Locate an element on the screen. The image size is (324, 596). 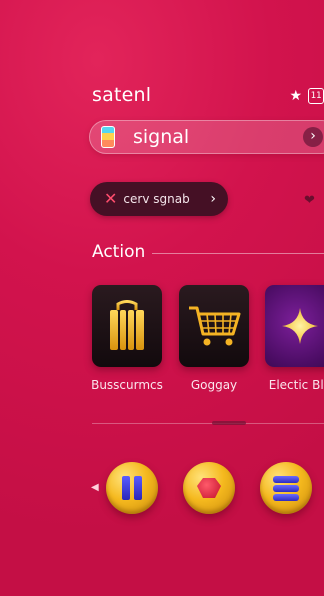
signal-label: signal is located at coordinates (161, 137).